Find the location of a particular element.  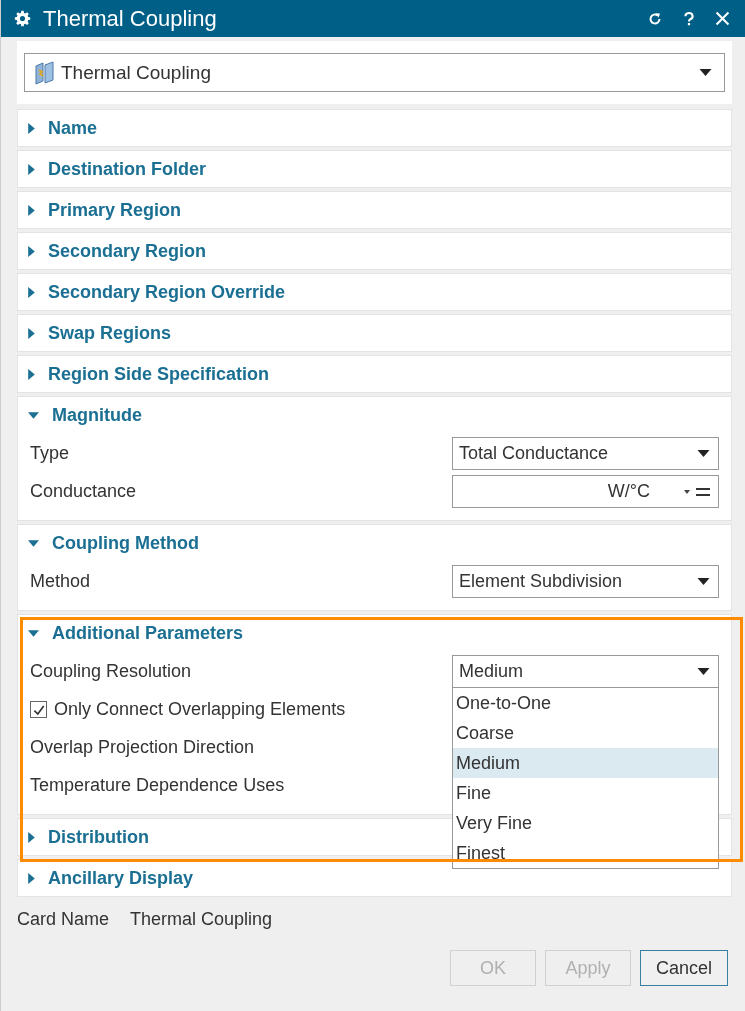

gear-icon is located at coordinates (22, 18).